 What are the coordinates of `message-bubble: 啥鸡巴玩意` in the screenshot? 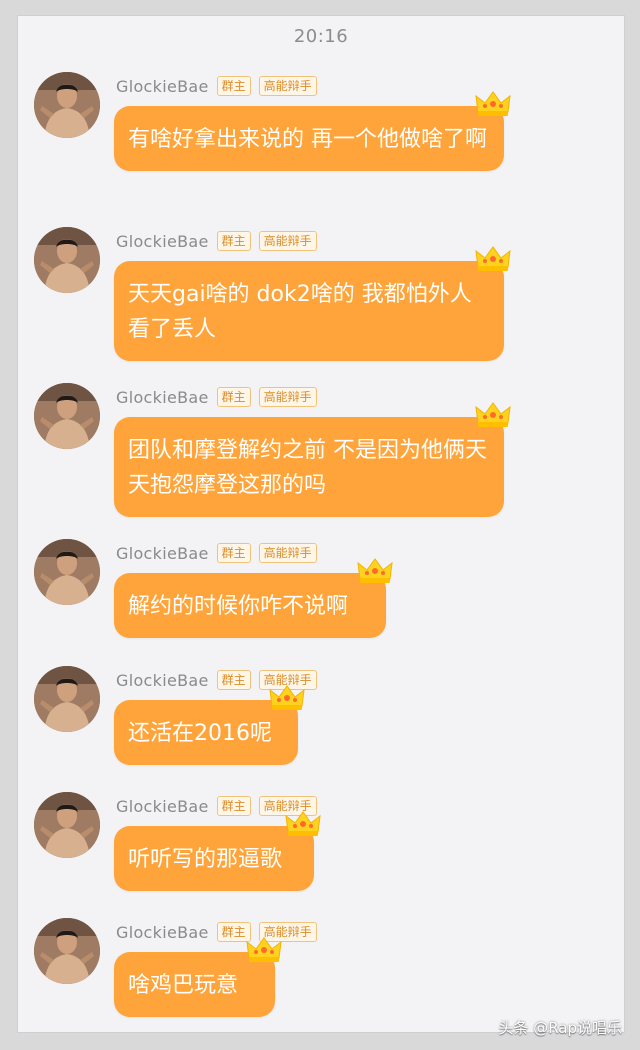 It's located at (198, 977).